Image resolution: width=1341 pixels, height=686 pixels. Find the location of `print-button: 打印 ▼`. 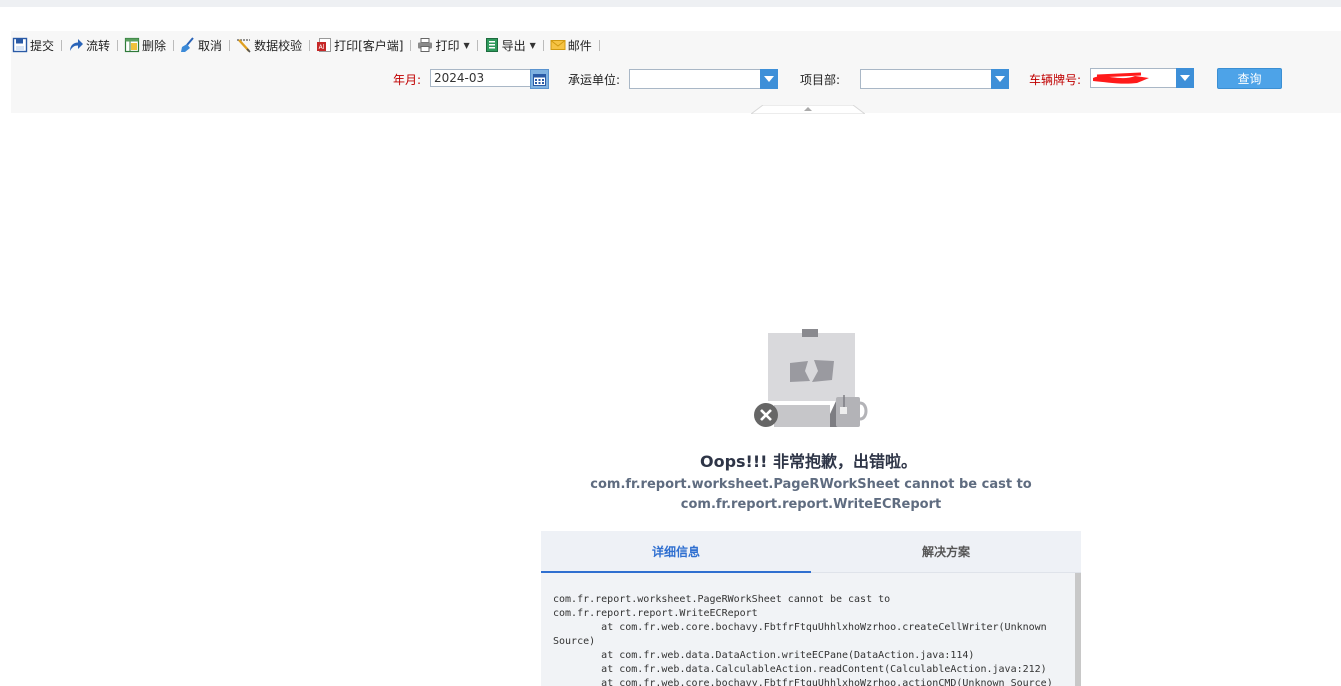

print-button: 打印 ▼ is located at coordinates (443, 45).